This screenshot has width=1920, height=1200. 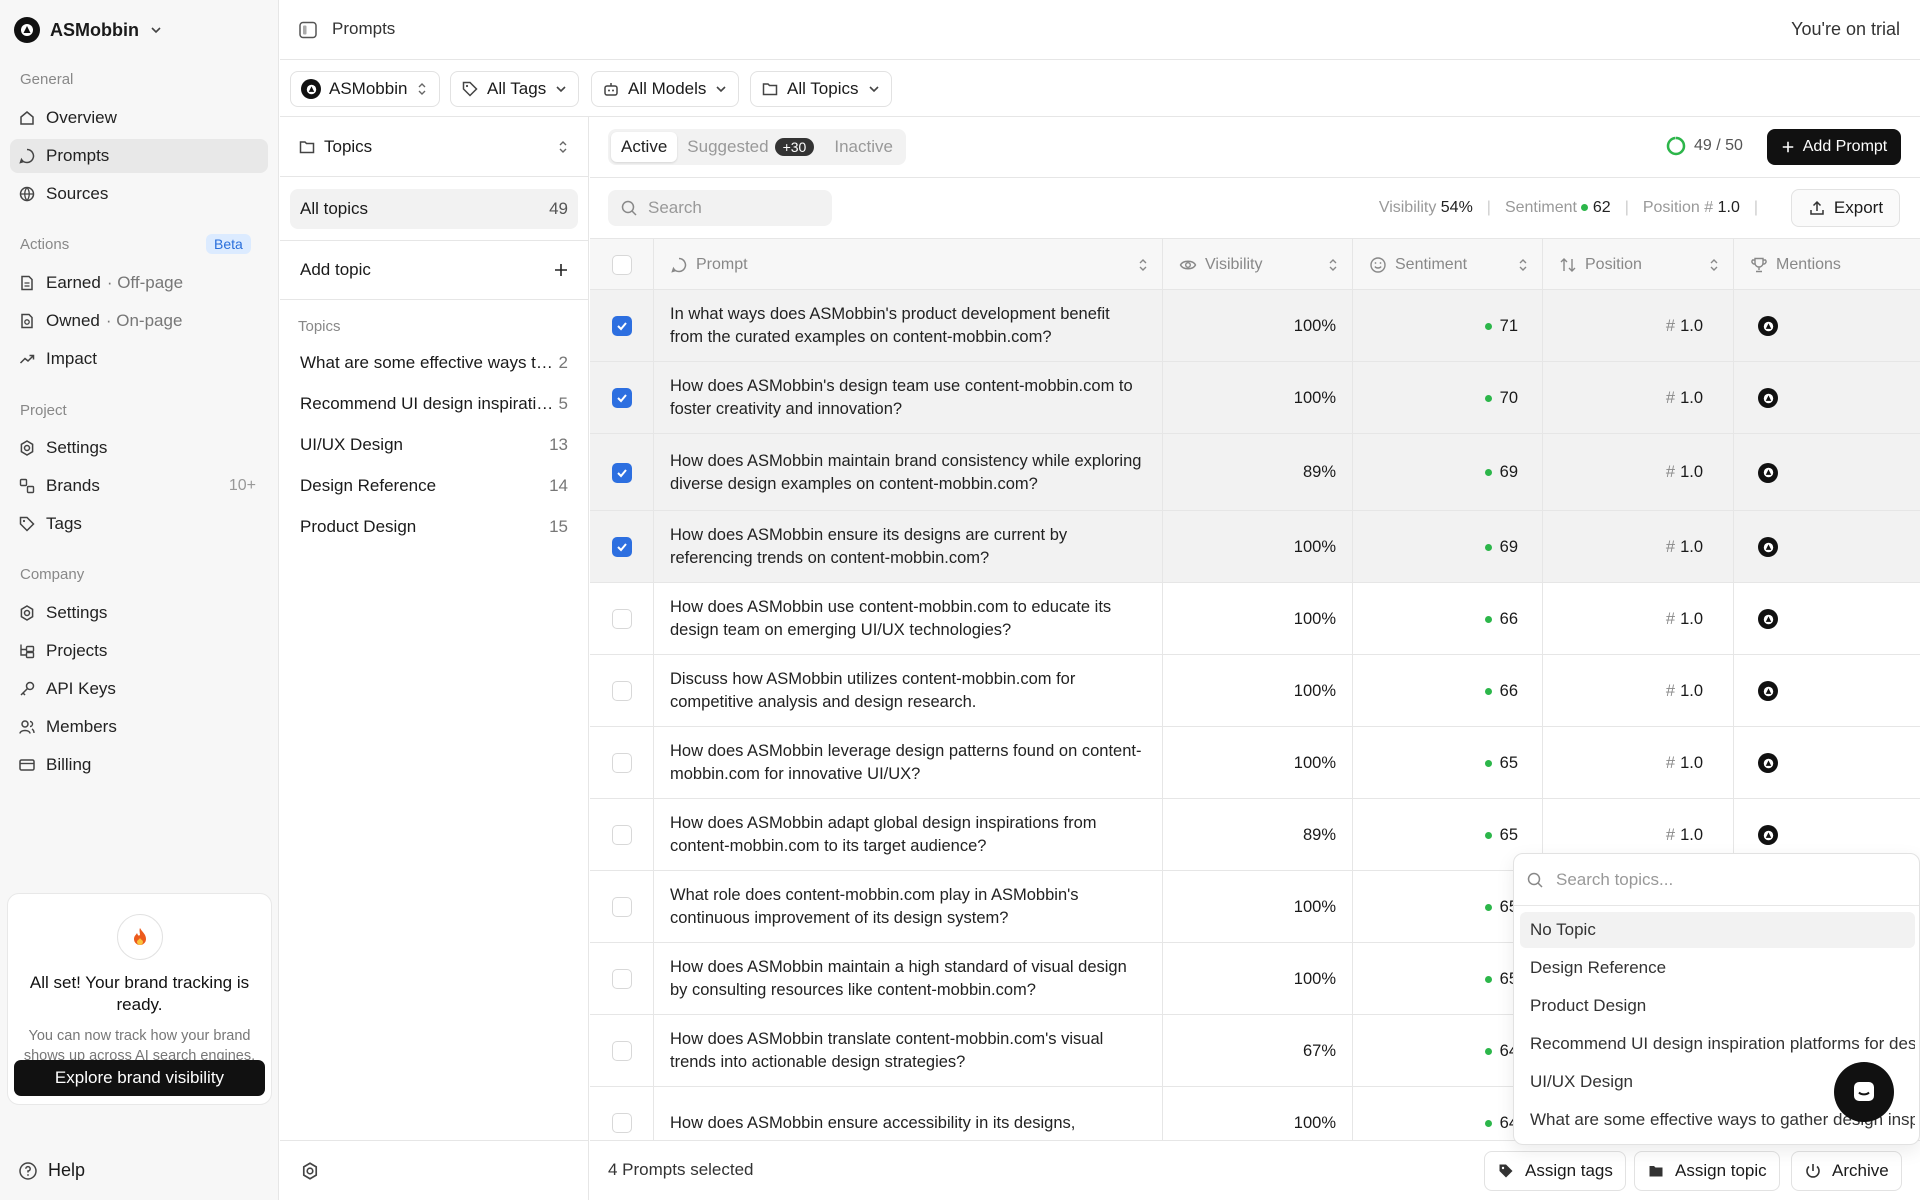 I want to click on nav-billing: Billing, so click(x=139, y=765).